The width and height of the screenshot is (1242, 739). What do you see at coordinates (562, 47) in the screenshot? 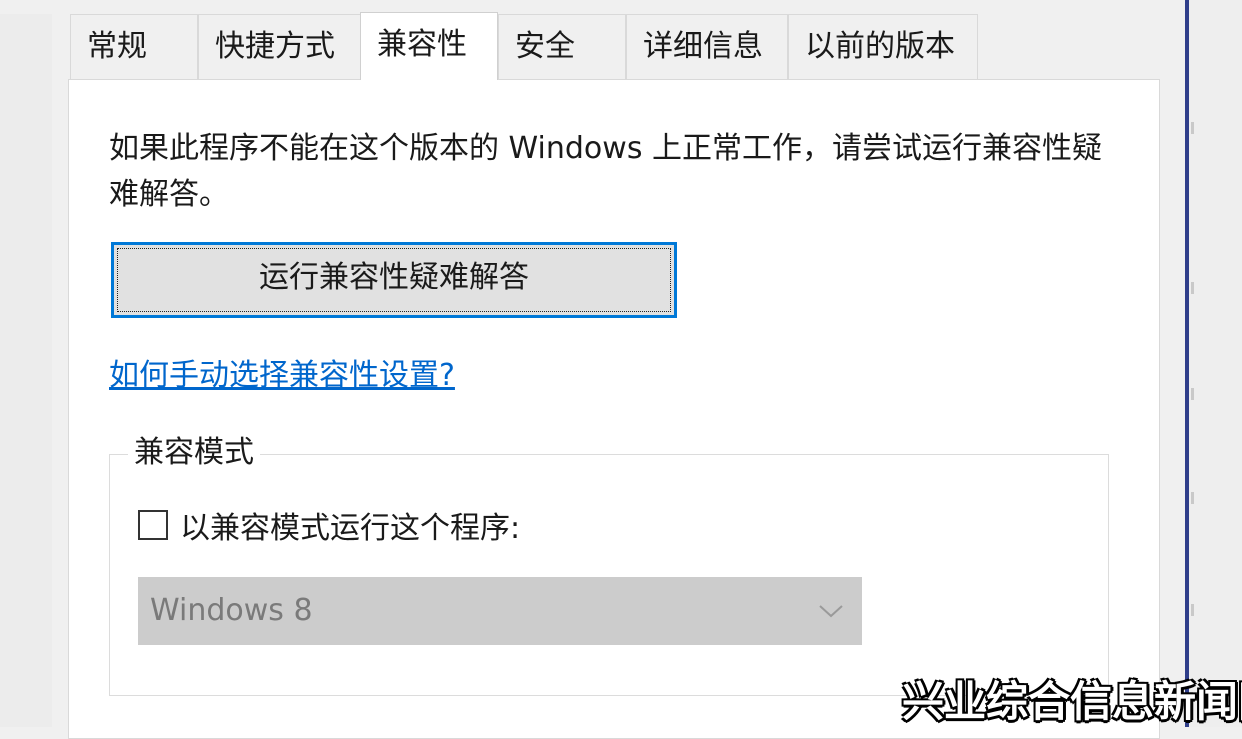
I see `tab-security: 安全` at bounding box center [562, 47].